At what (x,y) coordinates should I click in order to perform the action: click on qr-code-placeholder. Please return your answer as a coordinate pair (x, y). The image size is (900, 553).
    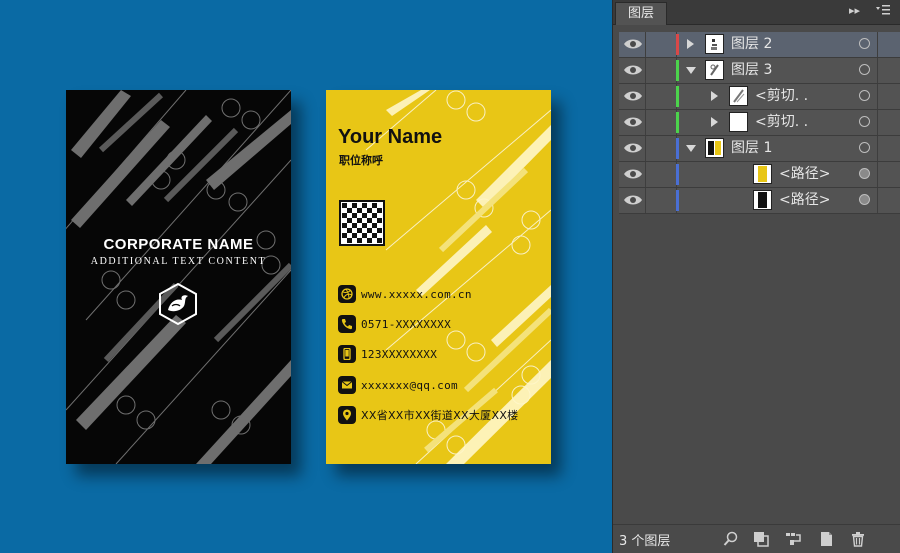
    Looking at the image, I should click on (362, 223).